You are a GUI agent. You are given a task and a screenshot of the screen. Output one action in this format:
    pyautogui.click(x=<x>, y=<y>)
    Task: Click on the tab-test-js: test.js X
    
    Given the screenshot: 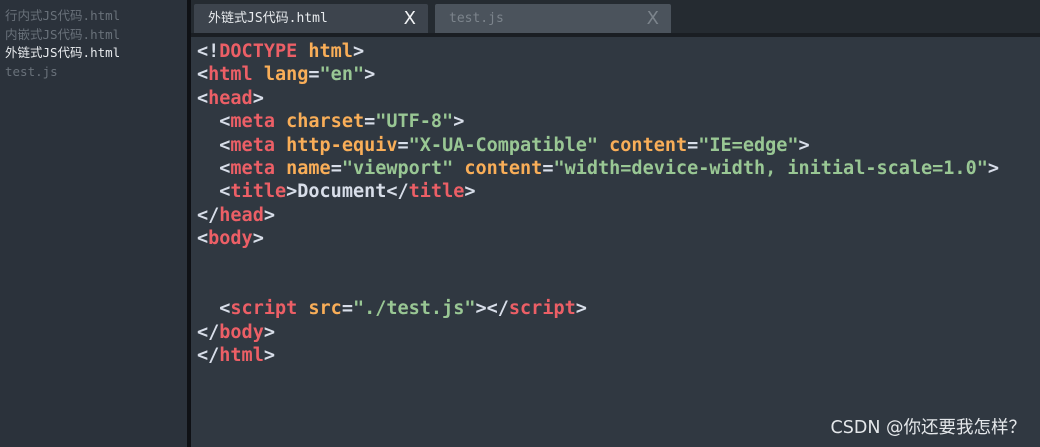 What is the action you would take?
    pyautogui.click(x=553, y=18)
    